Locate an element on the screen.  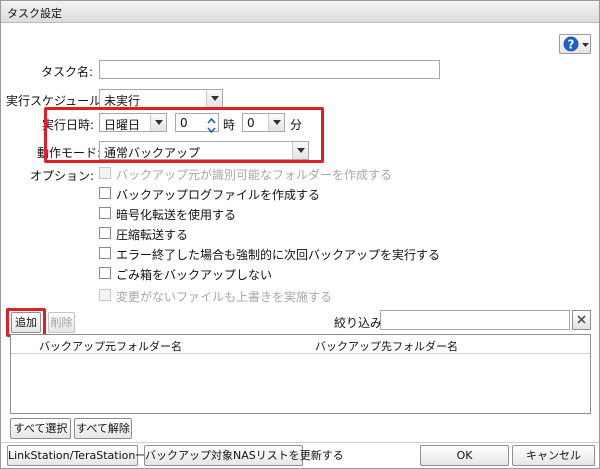
option-label: バックアップ元が識別可能なフォルダーを作成する is located at coordinates (254, 175).